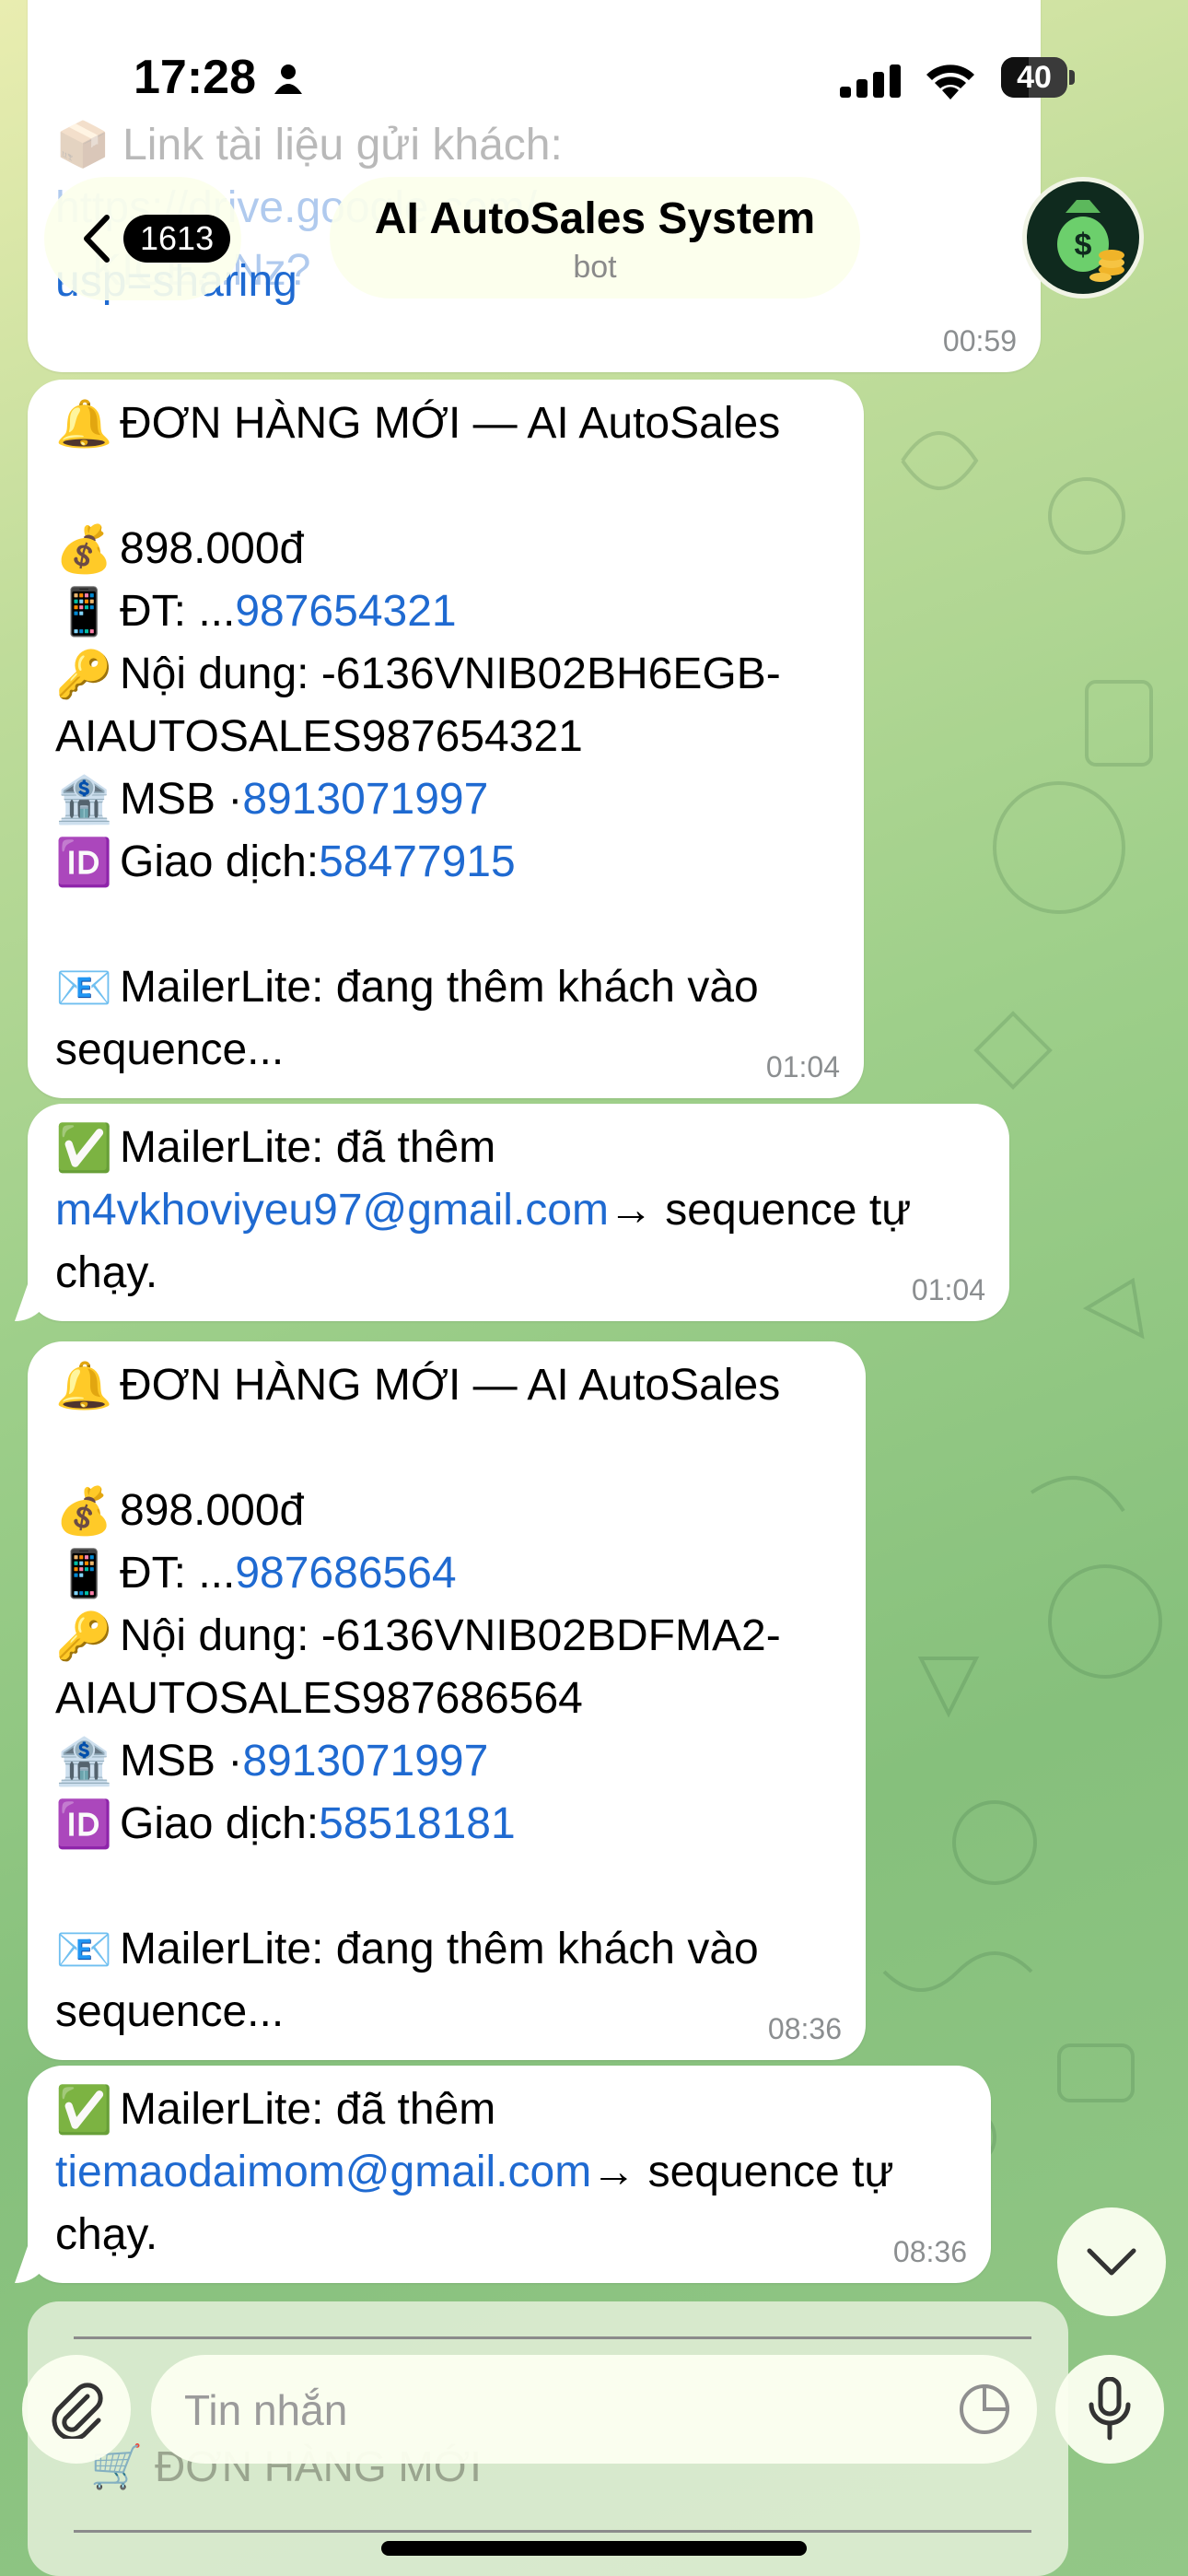 The height and width of the screenshot is (2576, 1188). What do you see at coordinates (345, 611) in the screenshot?
I see `phone-link: 987654321` at bounding box center [345, 611].